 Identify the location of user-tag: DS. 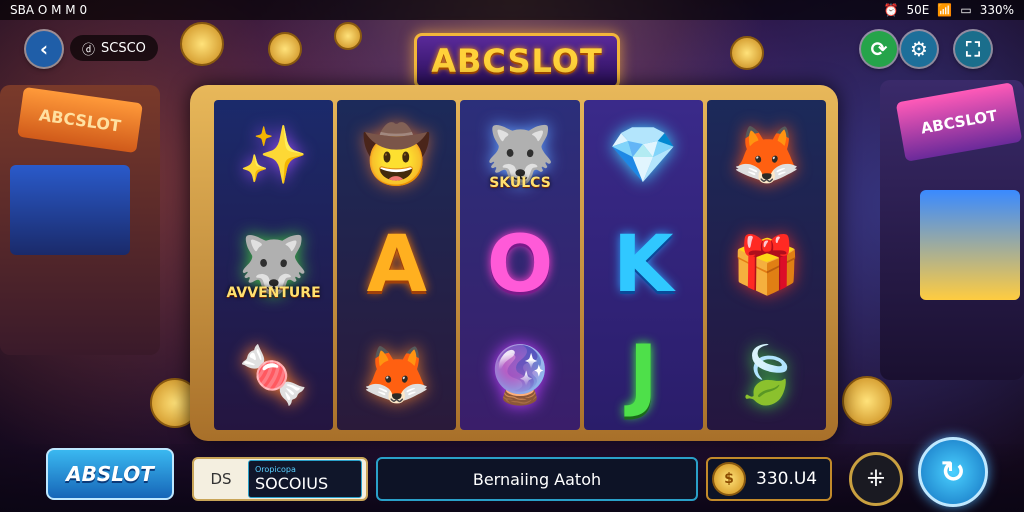
(221, 479).